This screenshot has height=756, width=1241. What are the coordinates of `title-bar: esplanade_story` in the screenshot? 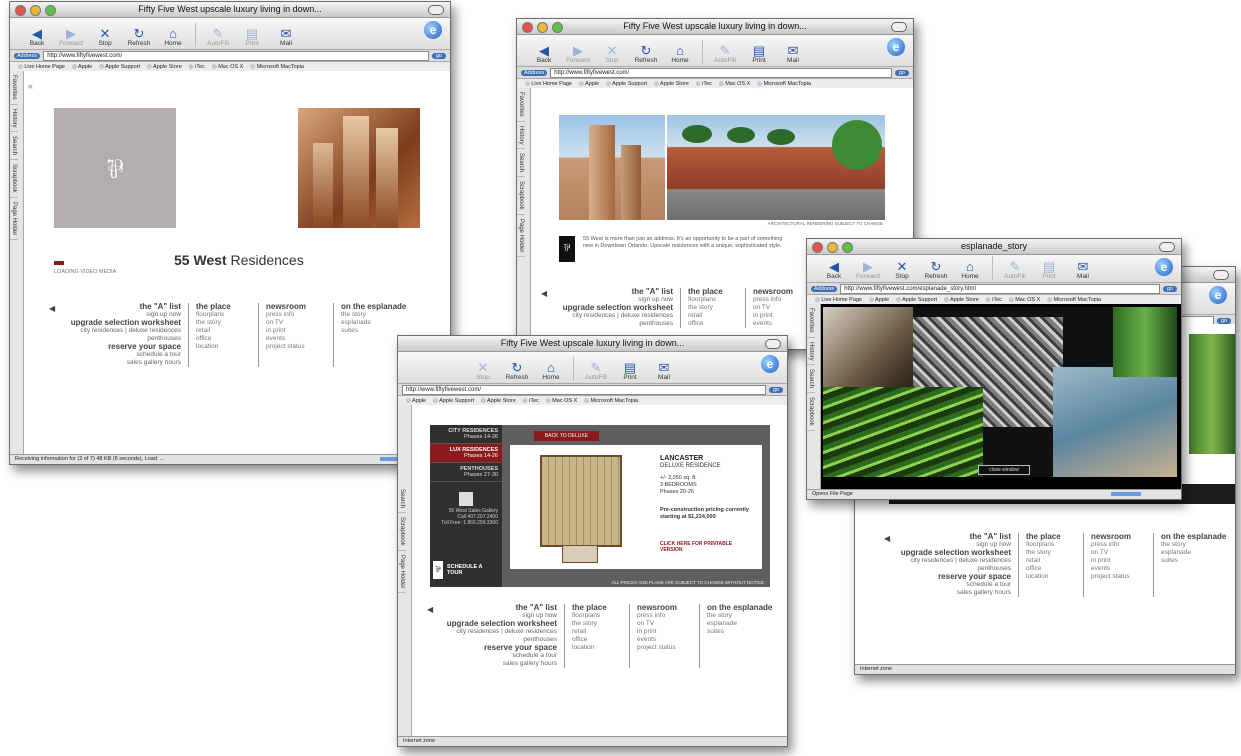 It's located at (994, 247).